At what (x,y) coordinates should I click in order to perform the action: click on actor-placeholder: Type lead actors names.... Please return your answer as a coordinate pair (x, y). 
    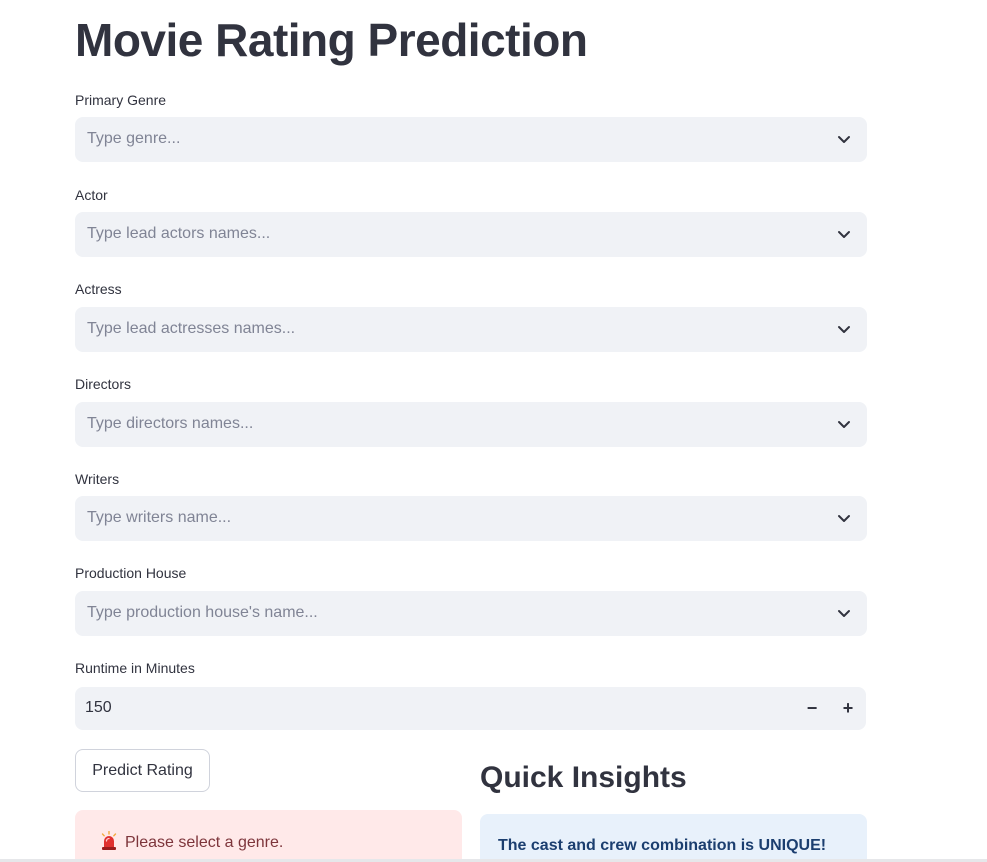
    Looking at the image, I should click on (179, 233).